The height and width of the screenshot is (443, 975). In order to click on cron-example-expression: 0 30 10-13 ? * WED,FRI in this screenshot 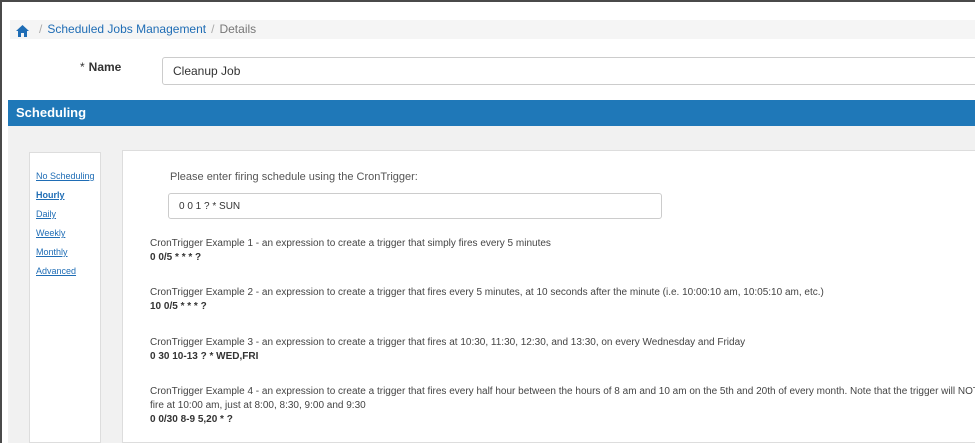, I will do `click(204, 356)`.